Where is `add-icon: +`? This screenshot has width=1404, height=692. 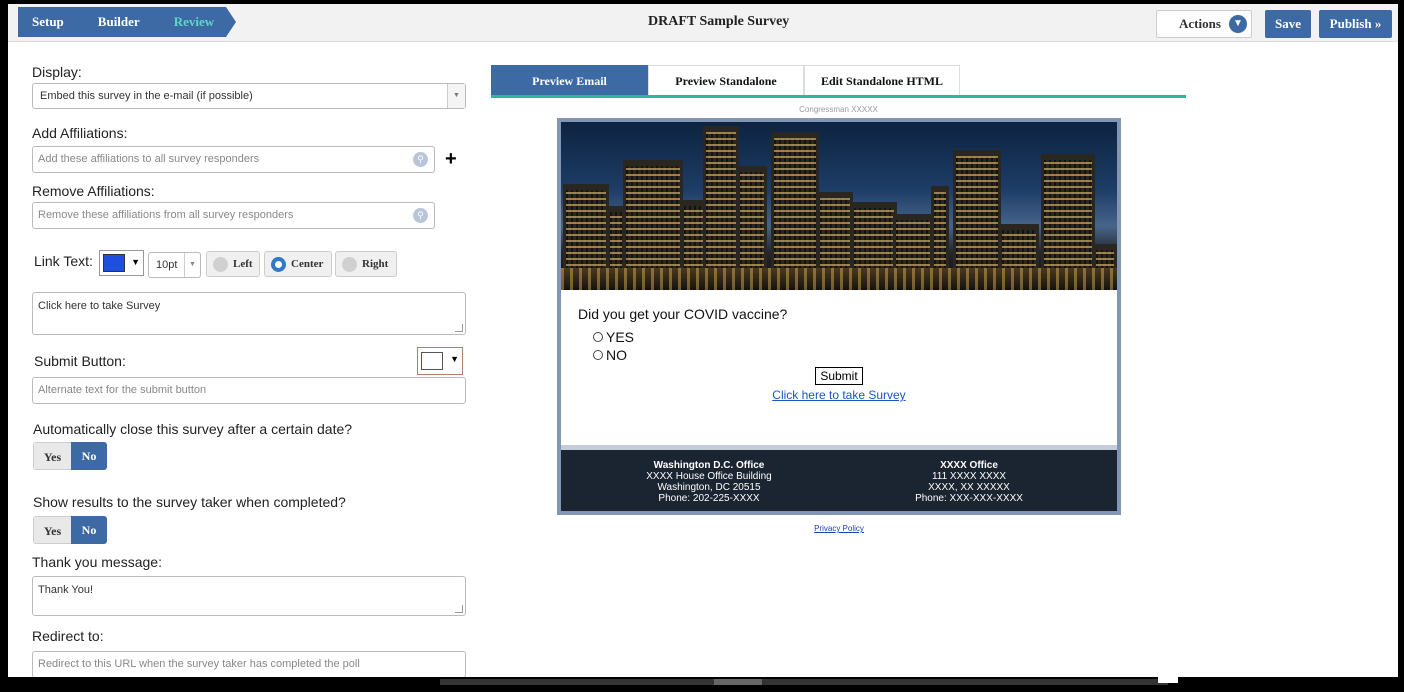 add-icon: + is located at coordinates (451, 159).